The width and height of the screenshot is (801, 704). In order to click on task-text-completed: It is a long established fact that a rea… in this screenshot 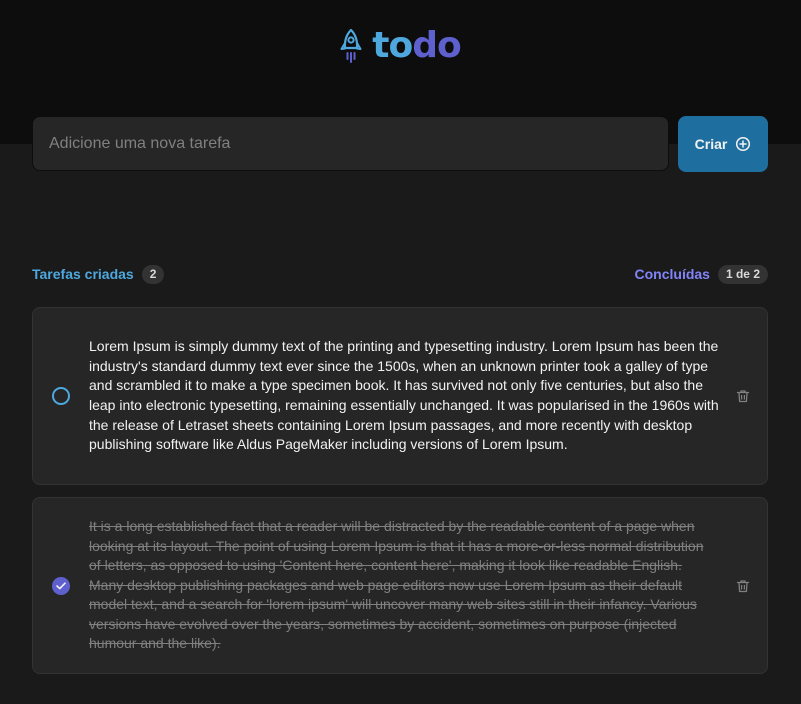, I will do `click(396, 584)`.